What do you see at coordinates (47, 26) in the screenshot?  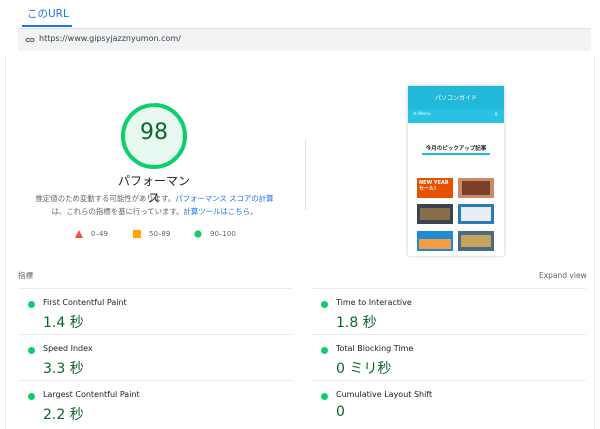 I see `active-tab-indicator` at bounding box center [47, 26].